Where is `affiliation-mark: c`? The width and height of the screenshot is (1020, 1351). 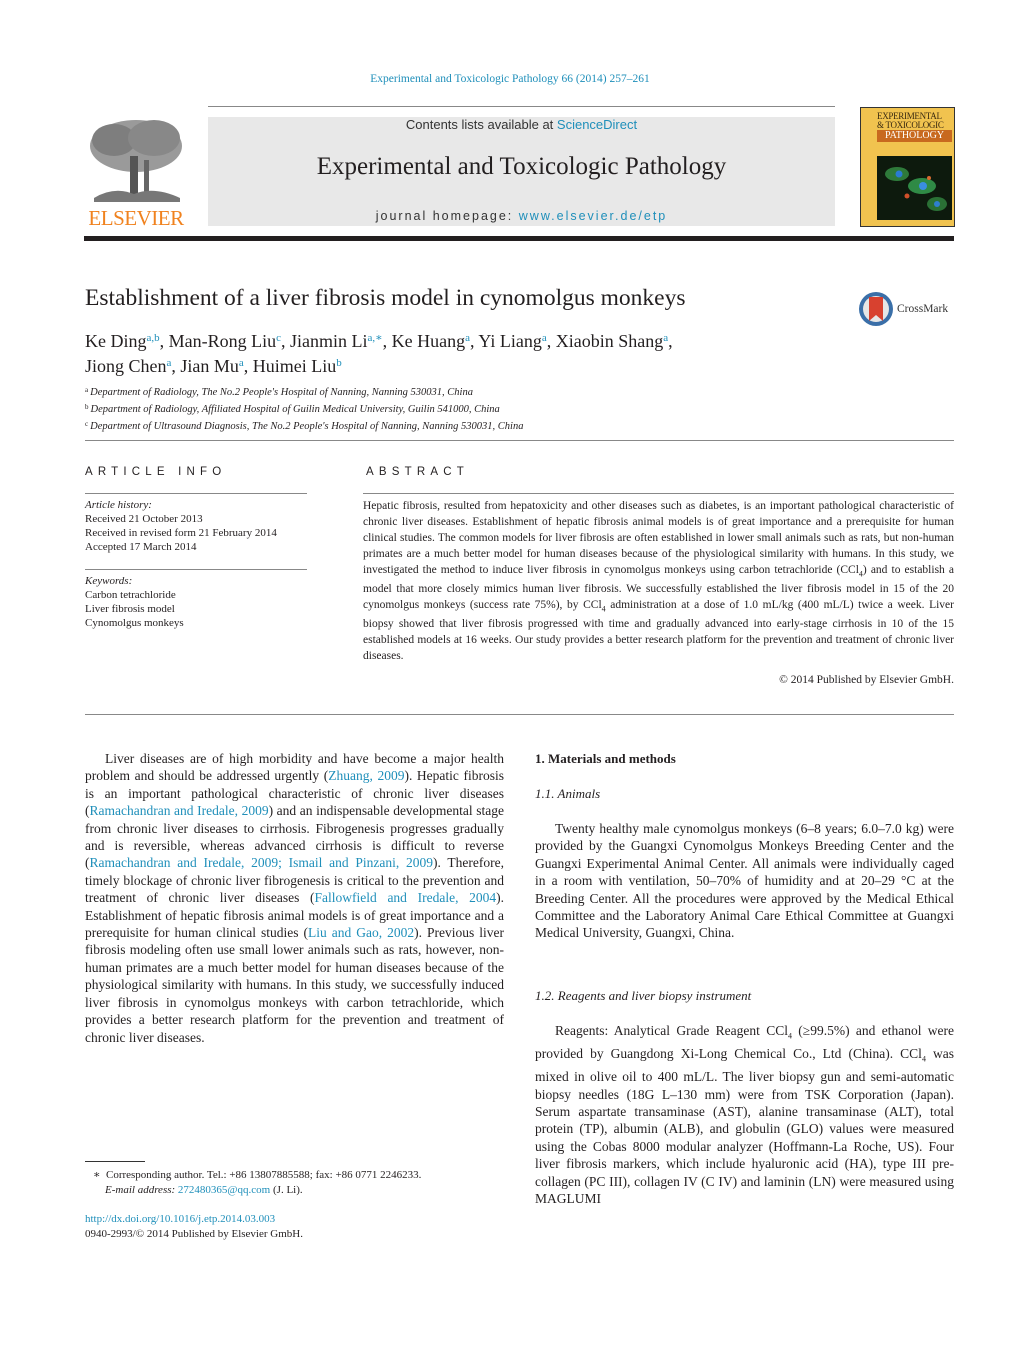 affiliation-mark: c is located at coordinates (87, 424).